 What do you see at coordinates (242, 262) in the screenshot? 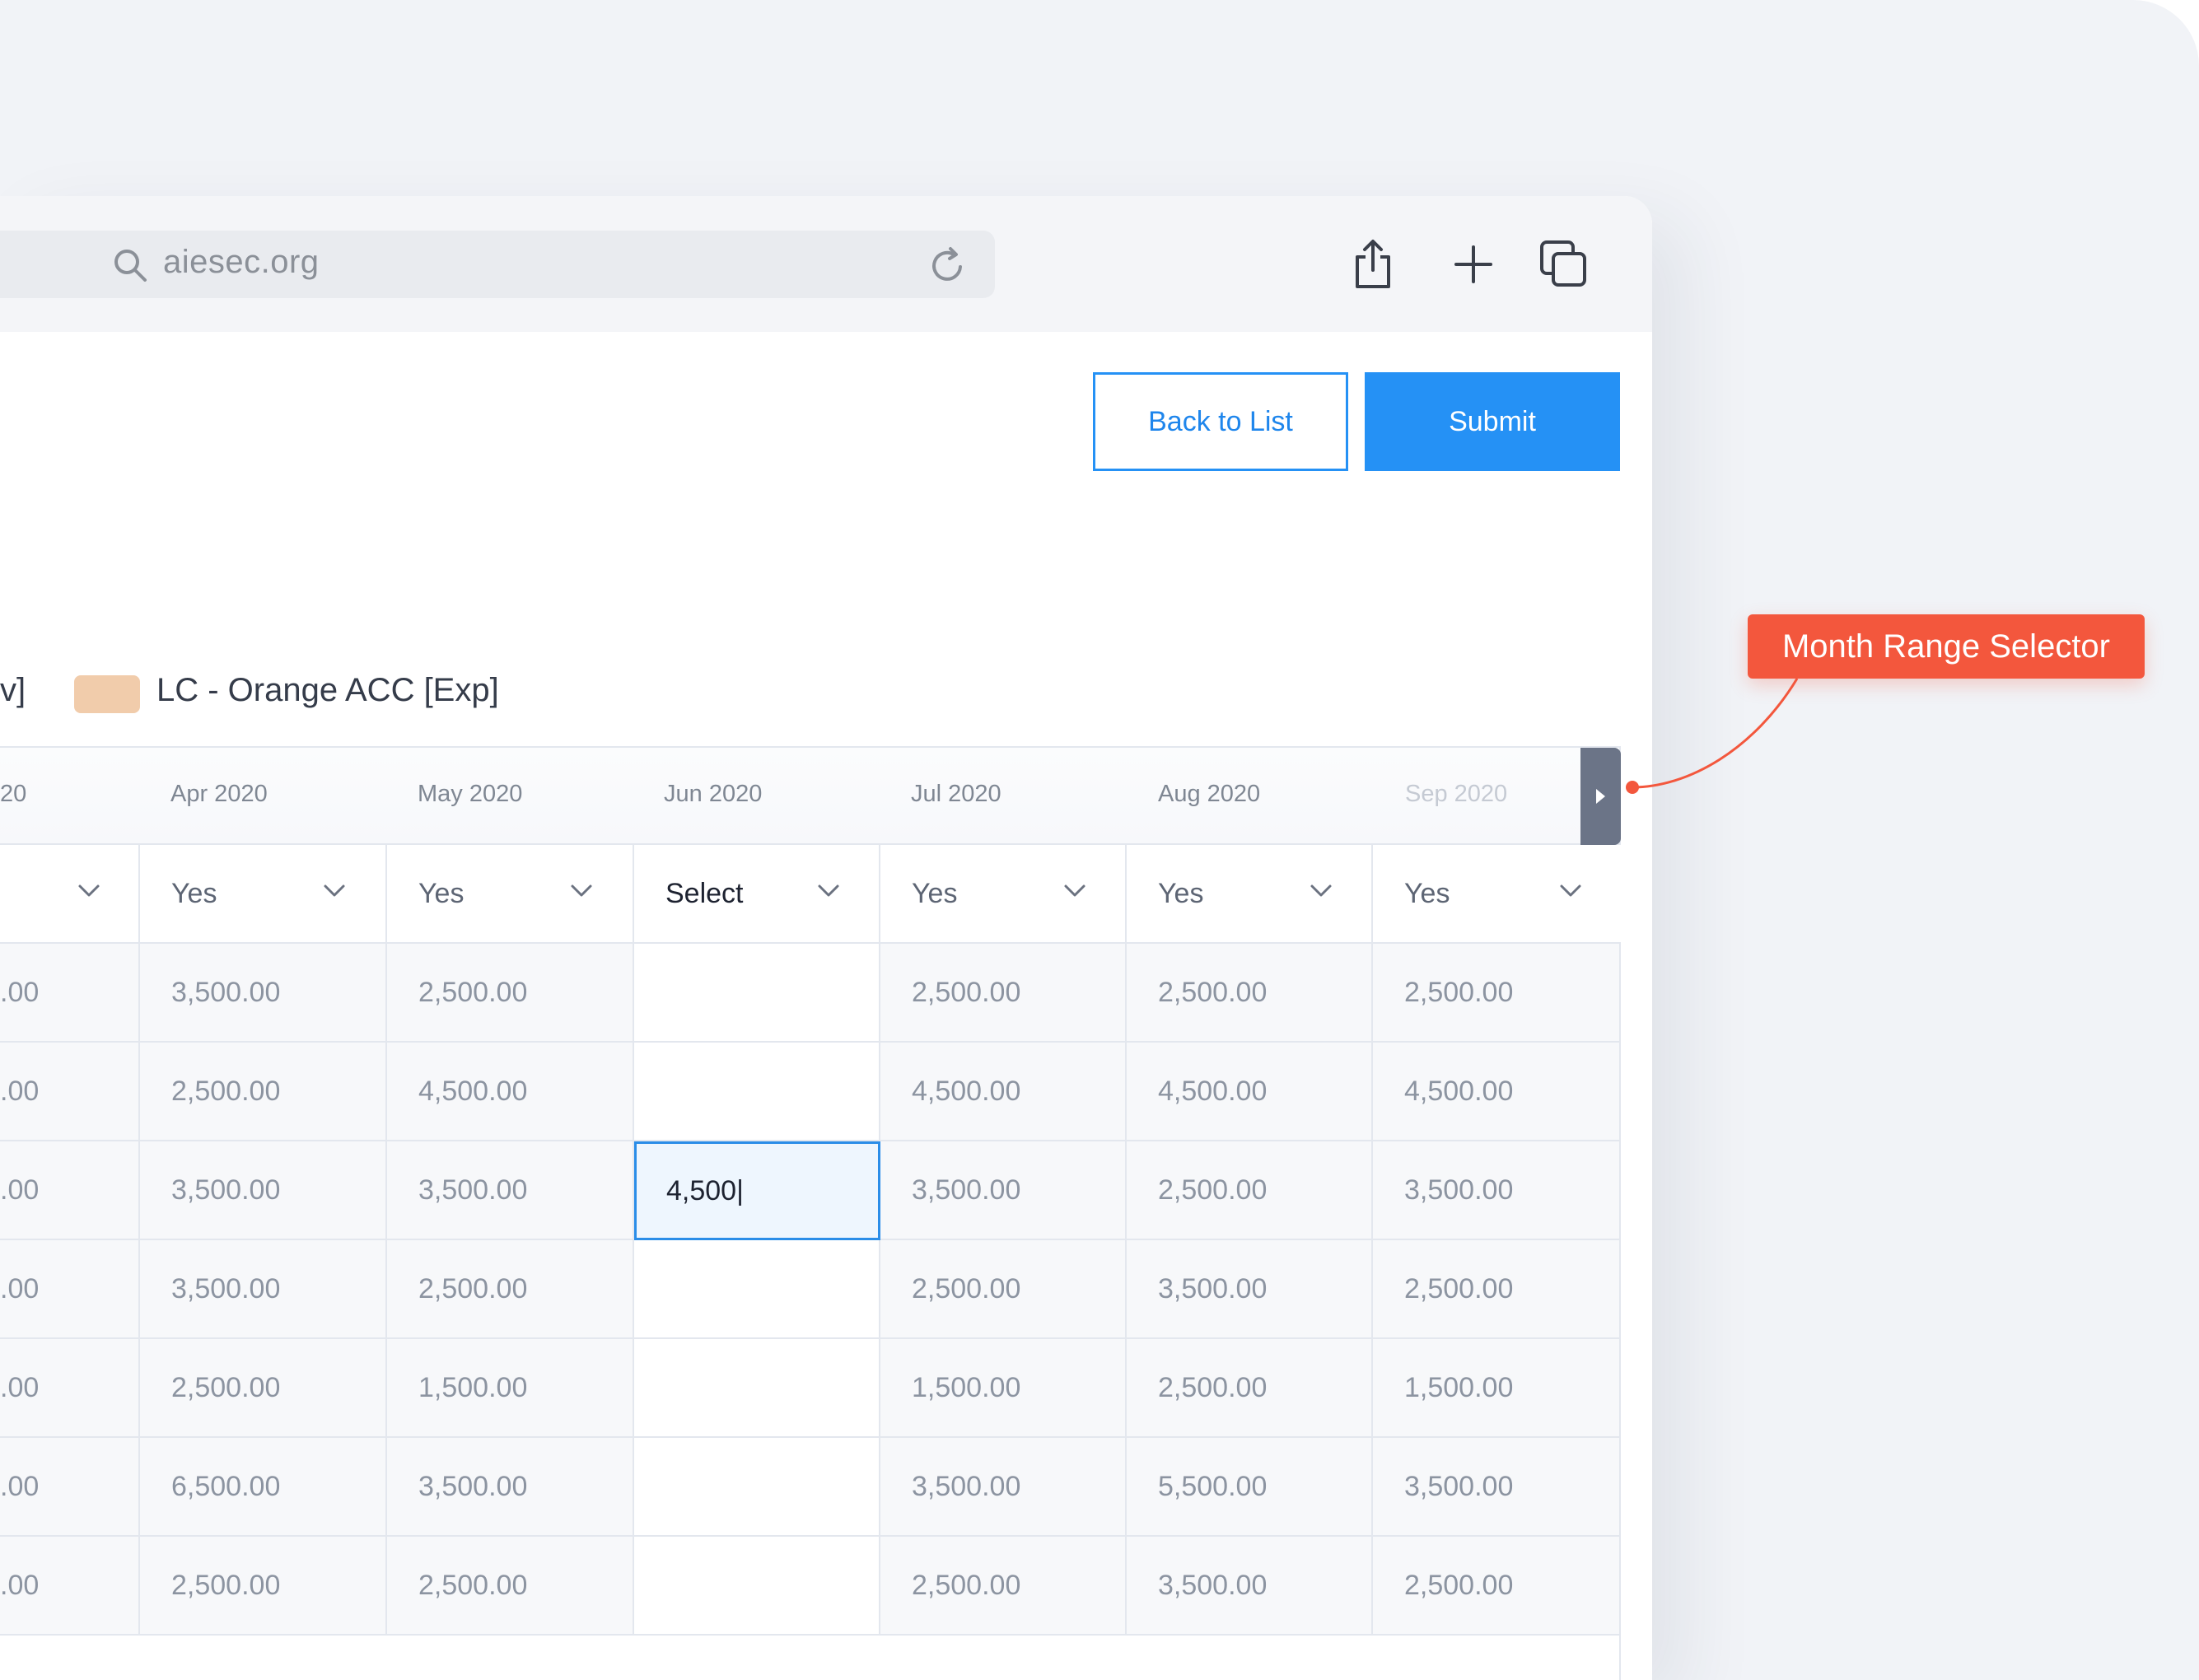
I see `url-text: aiesec.org` at bounding box center [242, 262].